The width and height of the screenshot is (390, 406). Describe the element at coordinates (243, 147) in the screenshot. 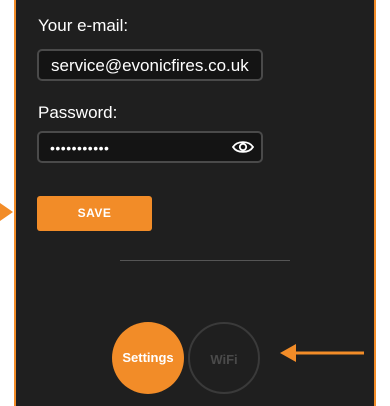

I see `eye-icon` at that location.